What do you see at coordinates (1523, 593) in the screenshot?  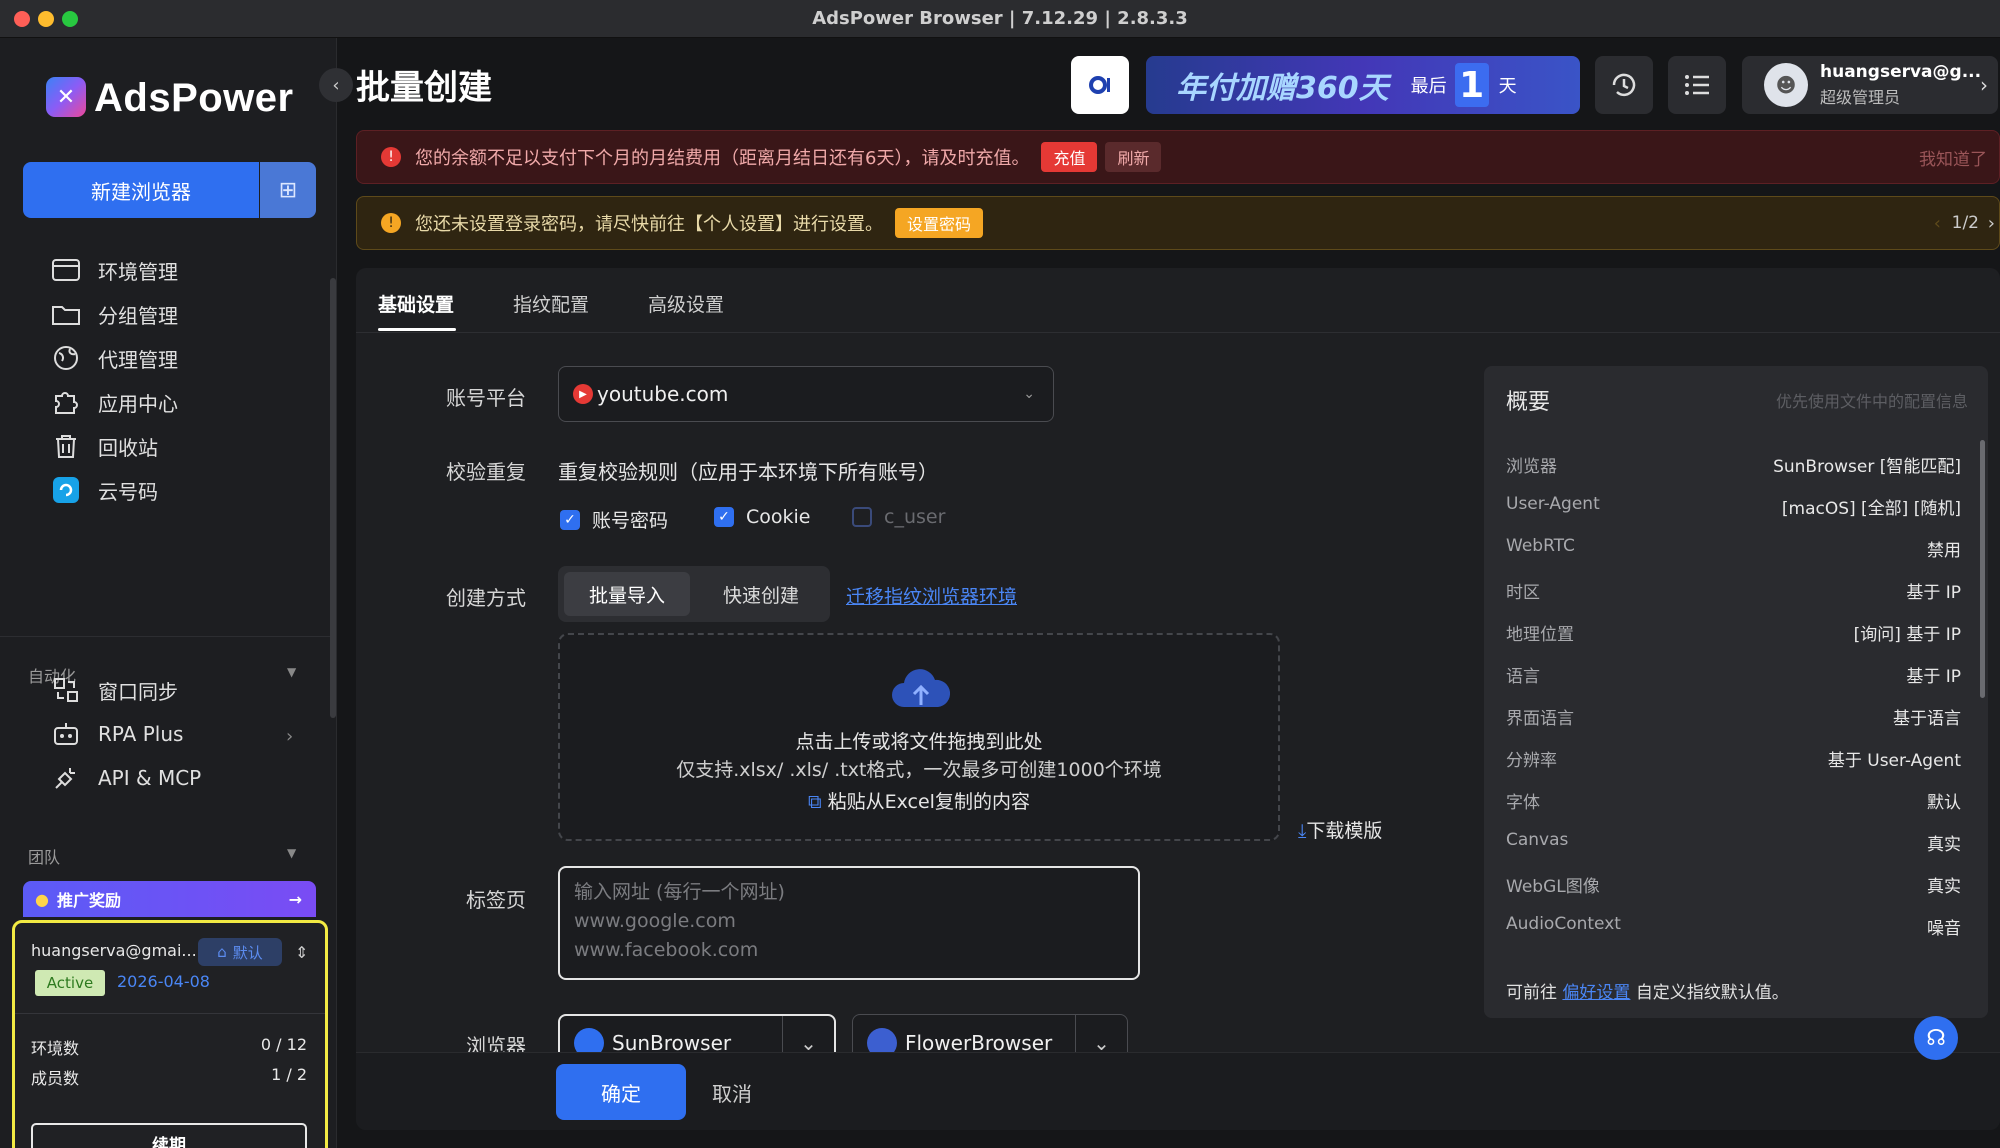 I see `overview-key: 时区` at bounding box center [1523, 593].